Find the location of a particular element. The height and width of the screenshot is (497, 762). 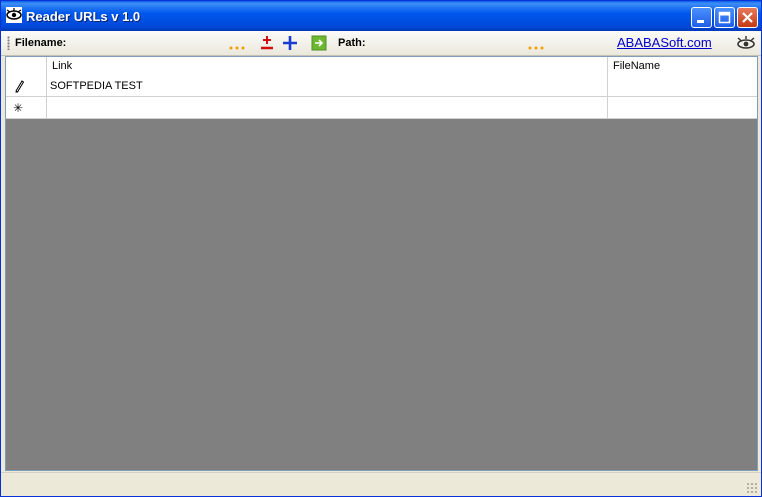

minimize-button is located at coordinates (701, 17).